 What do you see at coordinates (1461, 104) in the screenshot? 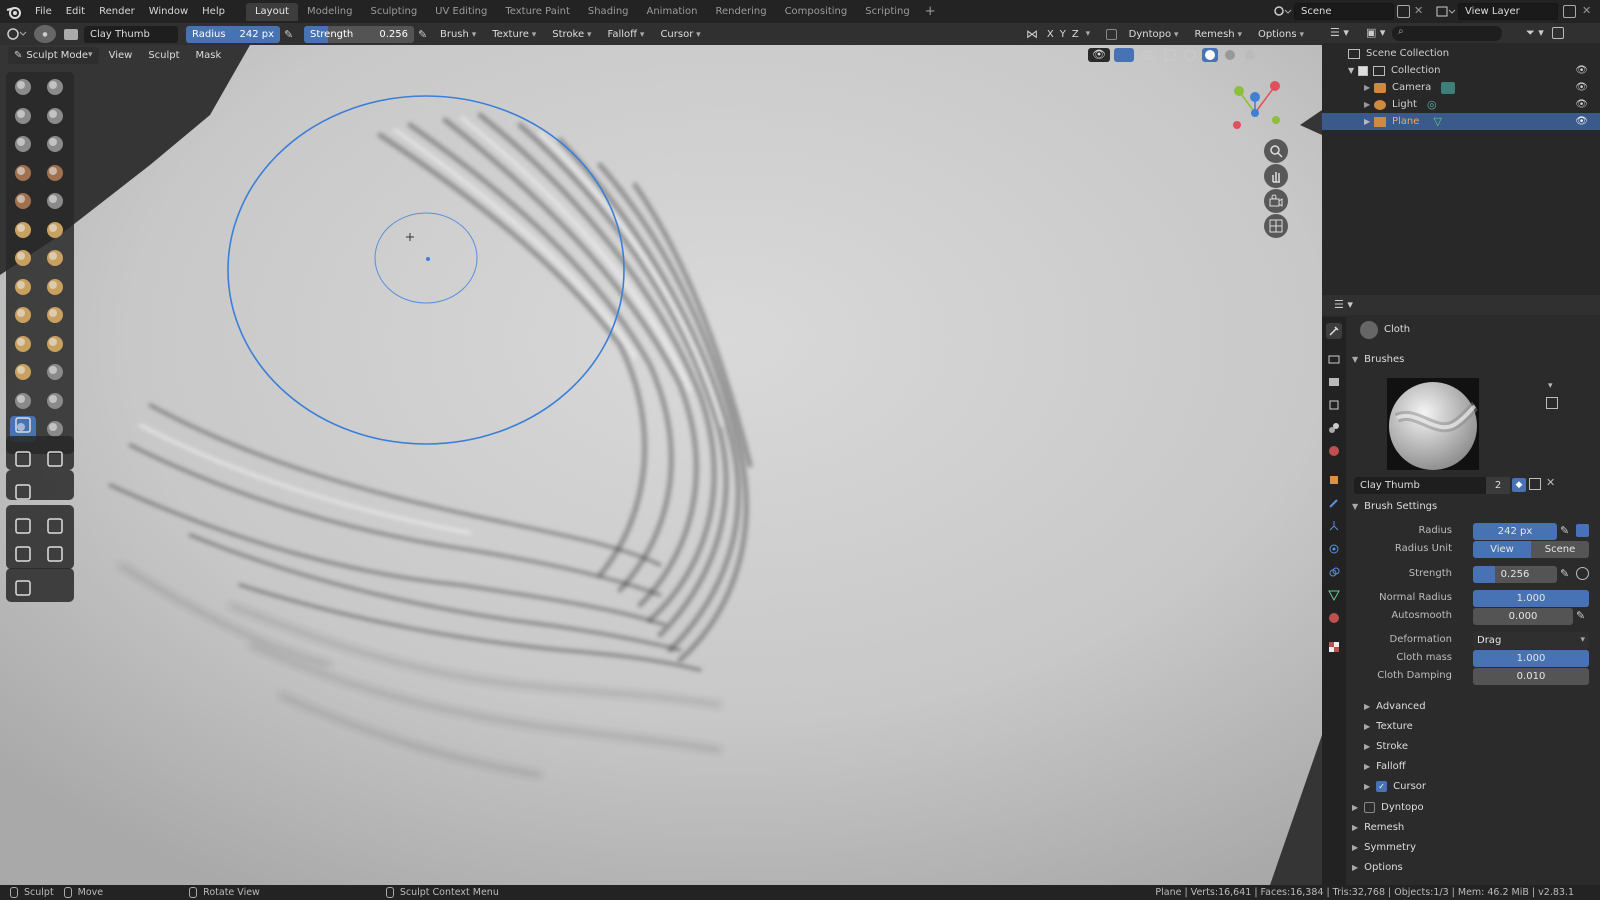
I see `outliner-row-light: ▶ Light ◎ 👁` at bounding box center [1461, 104].